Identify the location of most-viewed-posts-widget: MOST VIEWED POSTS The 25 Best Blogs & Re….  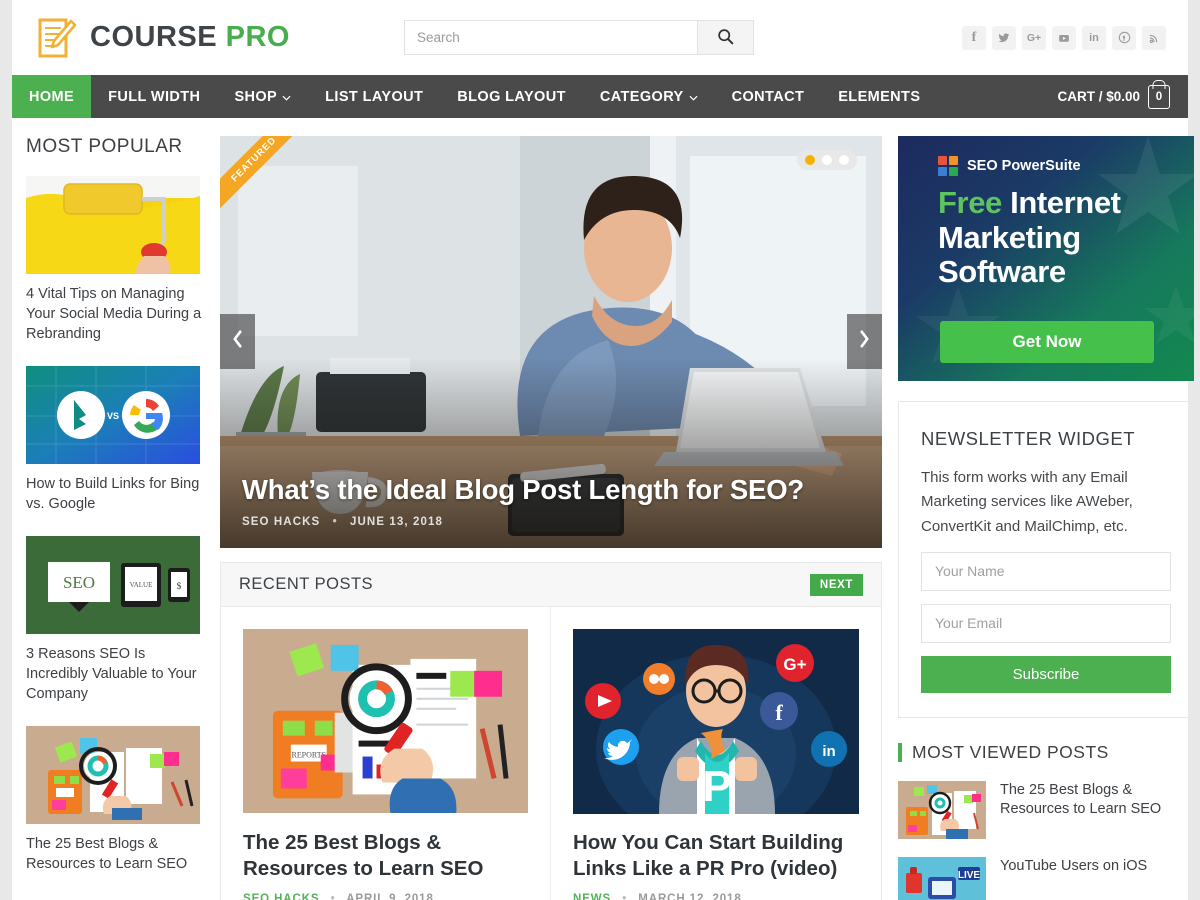
(1046, 821).